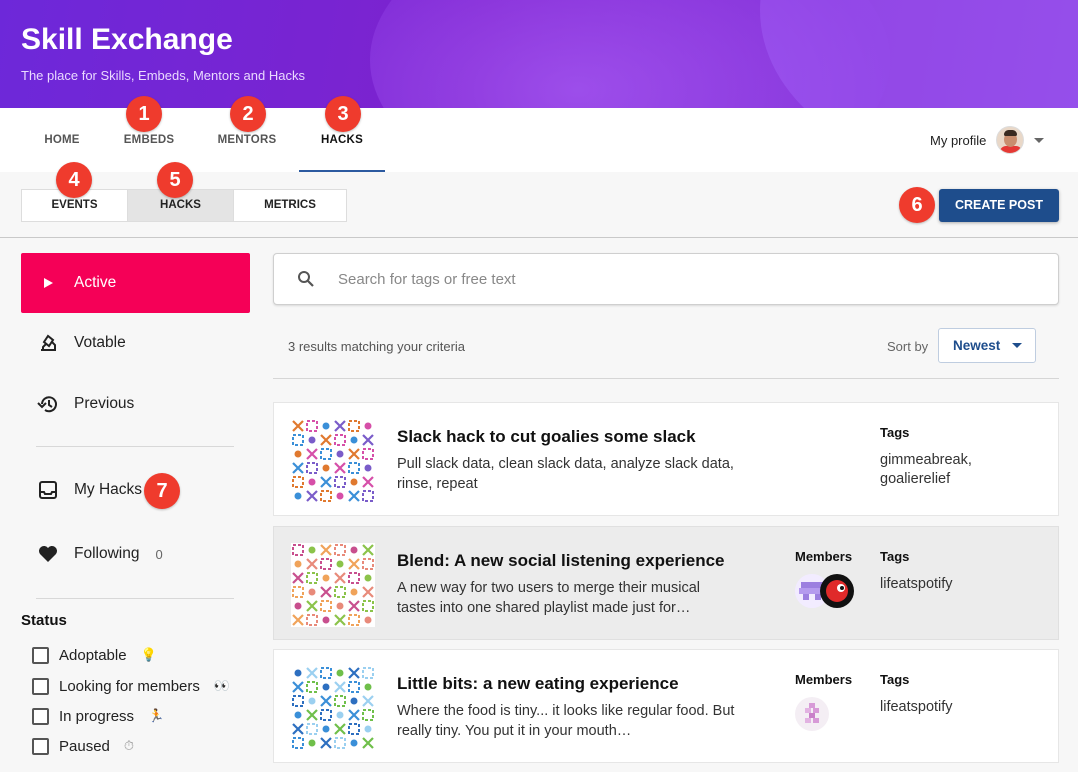  I want to click on inbox-icon, so click(47, 490).